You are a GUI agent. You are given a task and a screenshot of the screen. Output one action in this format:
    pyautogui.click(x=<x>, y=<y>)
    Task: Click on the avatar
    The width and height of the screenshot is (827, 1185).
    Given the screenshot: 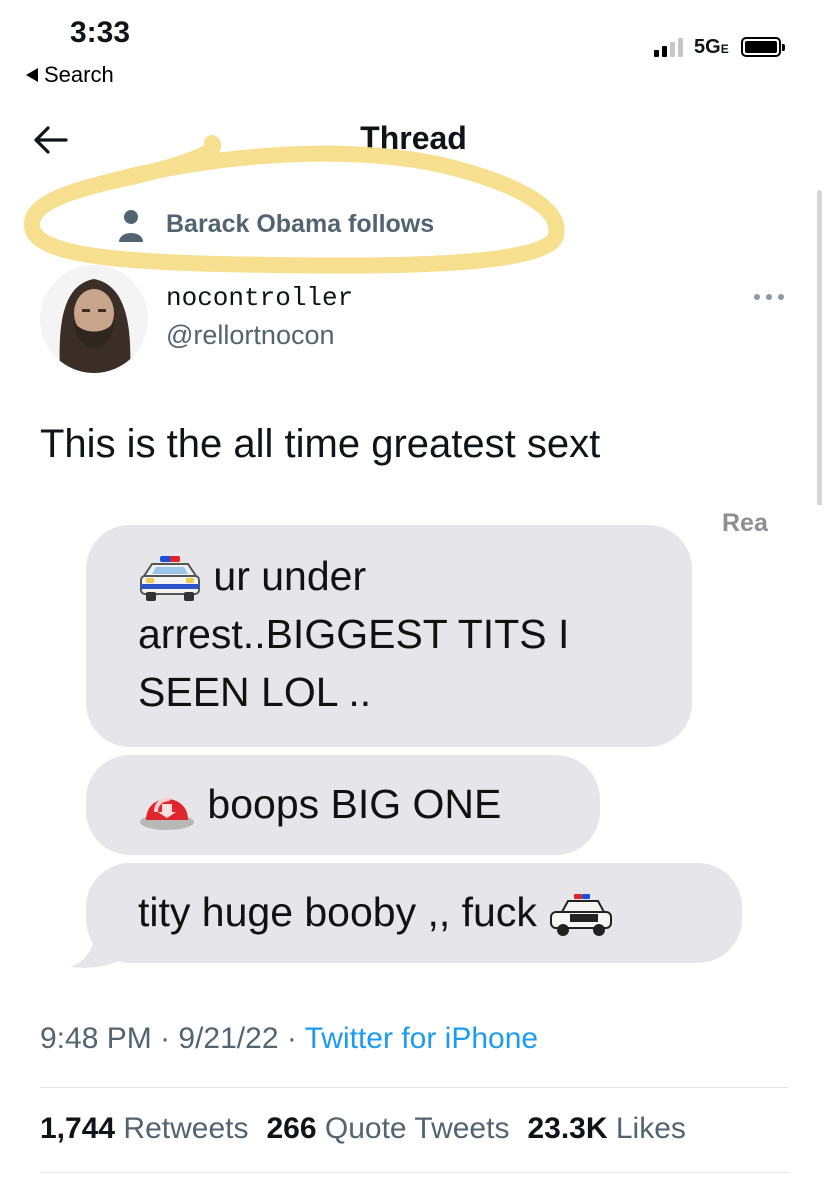 What is the action you would take?
    pyautogui.click(x=94, y=319)
    